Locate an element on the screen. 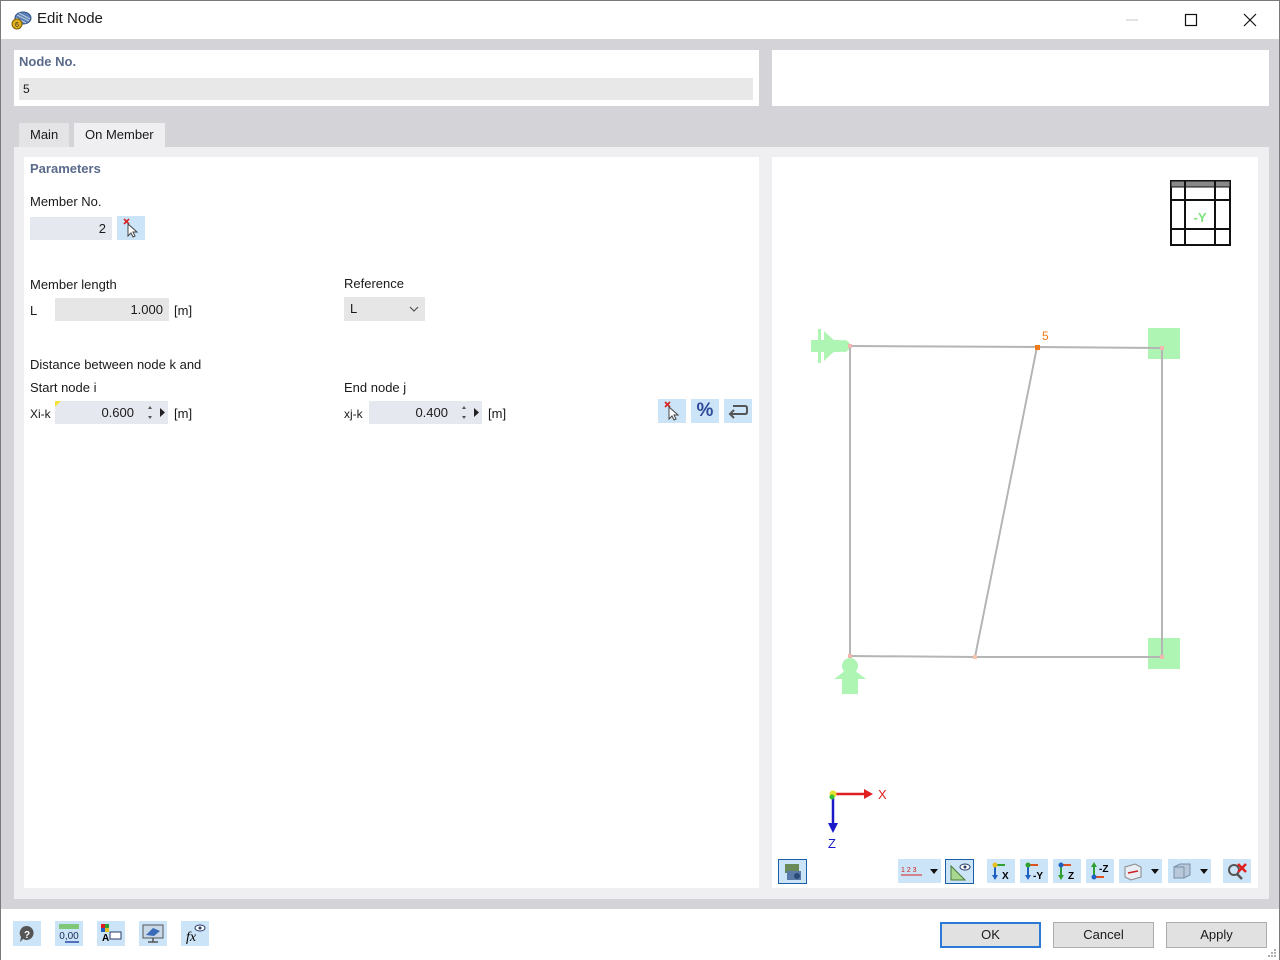  member-bottom-left is located at coordinates (912, 656).